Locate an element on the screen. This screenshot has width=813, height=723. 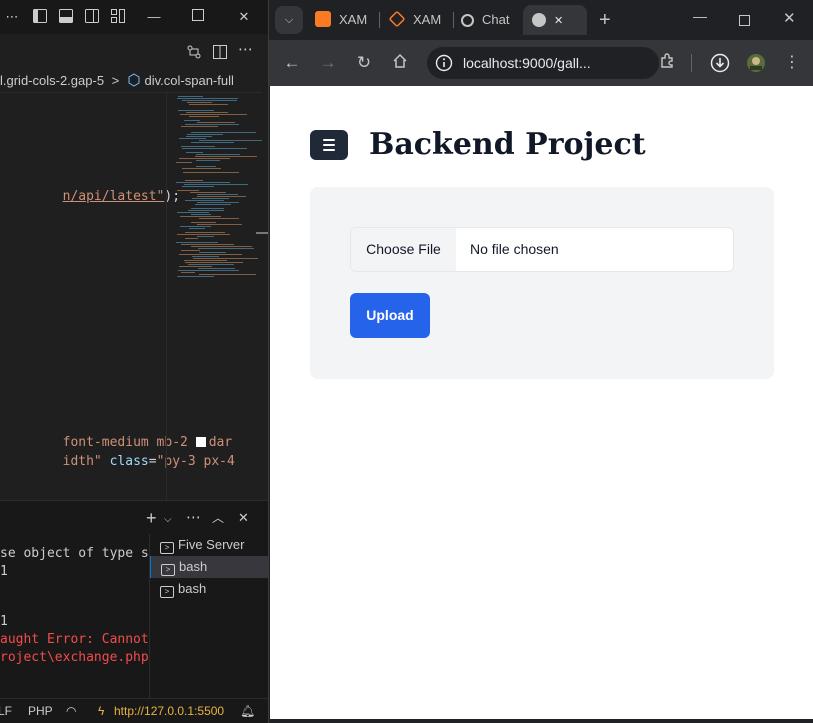
chevron-down-icon: ⌵ is located at coordinates (168, 520).